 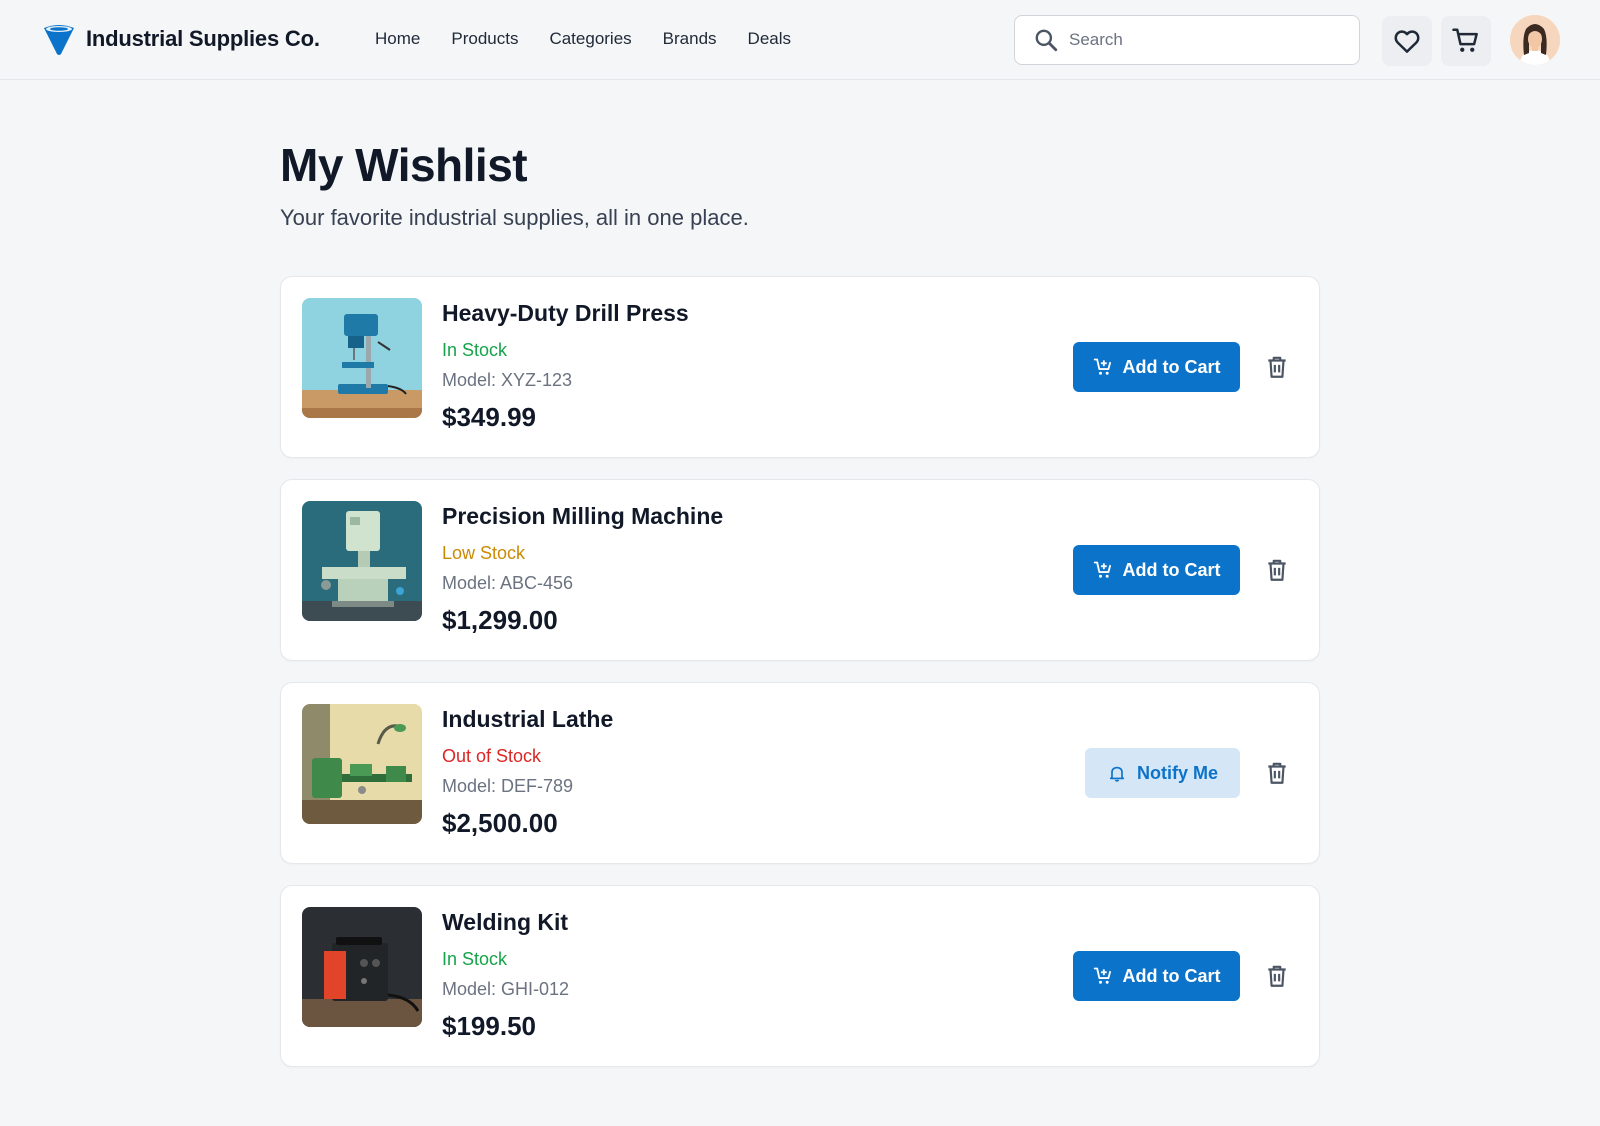 What do you see at coordinates (565, 313) in the screenshot?
I see `product-name: Heavy-Duty Drill Press` at bounding box center [565, 313].